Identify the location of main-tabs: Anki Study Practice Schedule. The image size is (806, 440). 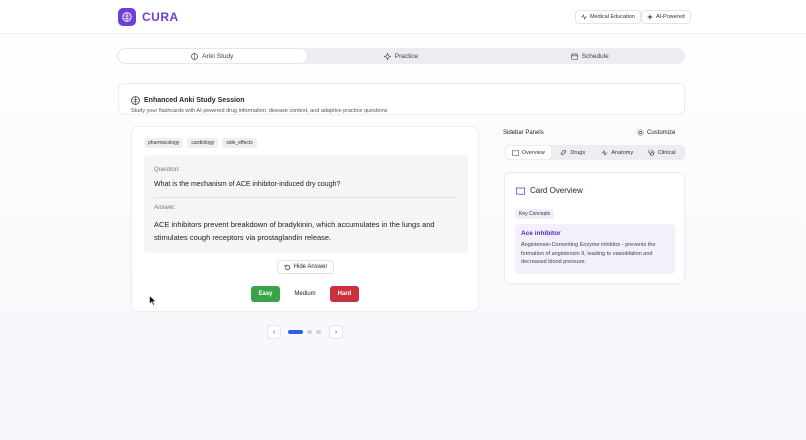
(401, 56).